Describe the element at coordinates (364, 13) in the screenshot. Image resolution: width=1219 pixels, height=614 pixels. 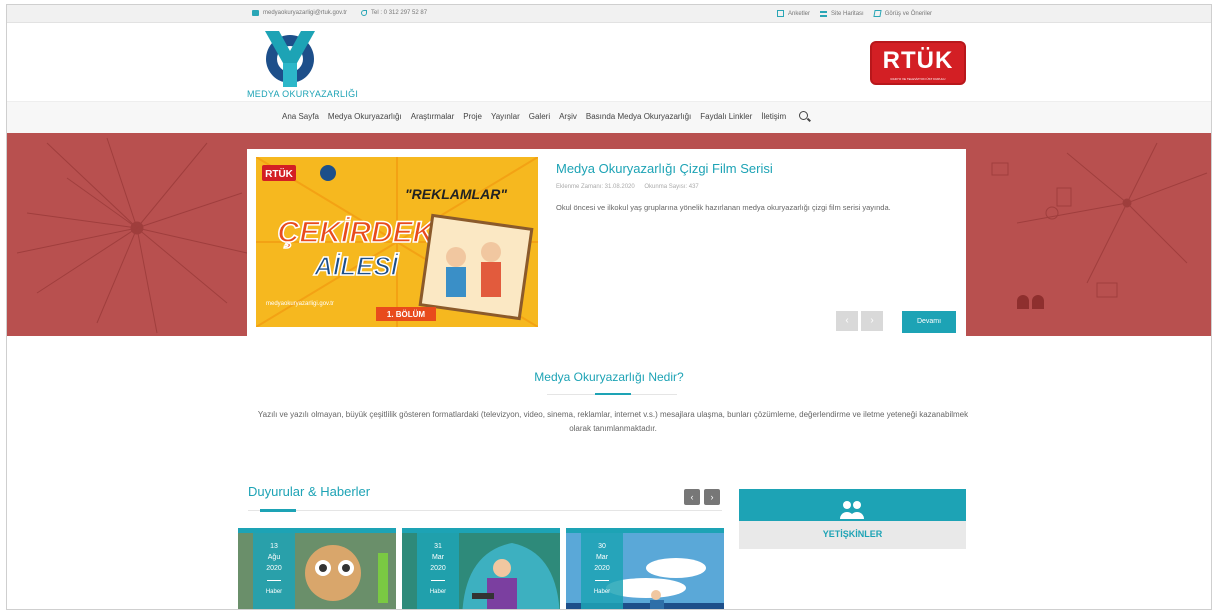
I see `phone-icon` at that location.